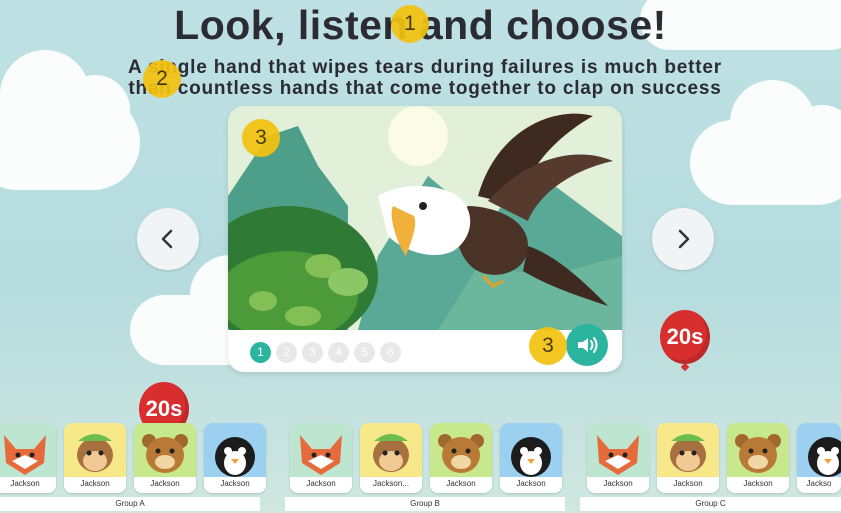 The image size is (841, 513). I want to click on play-audio-button, so click(587, 345).